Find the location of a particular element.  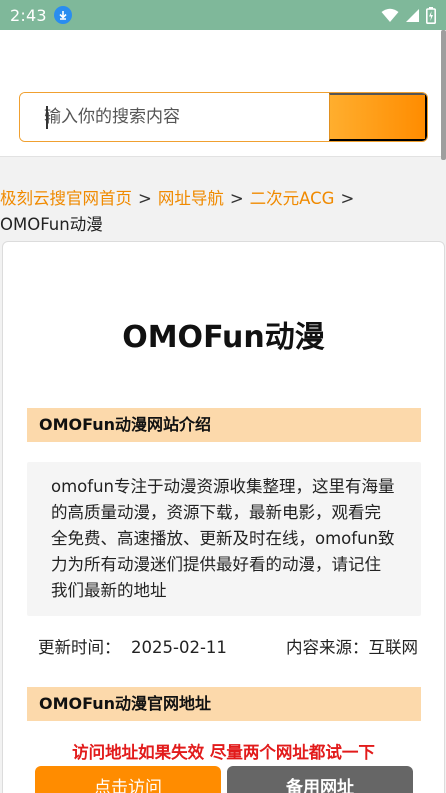

text-caret is located at coordinates (47, 117).